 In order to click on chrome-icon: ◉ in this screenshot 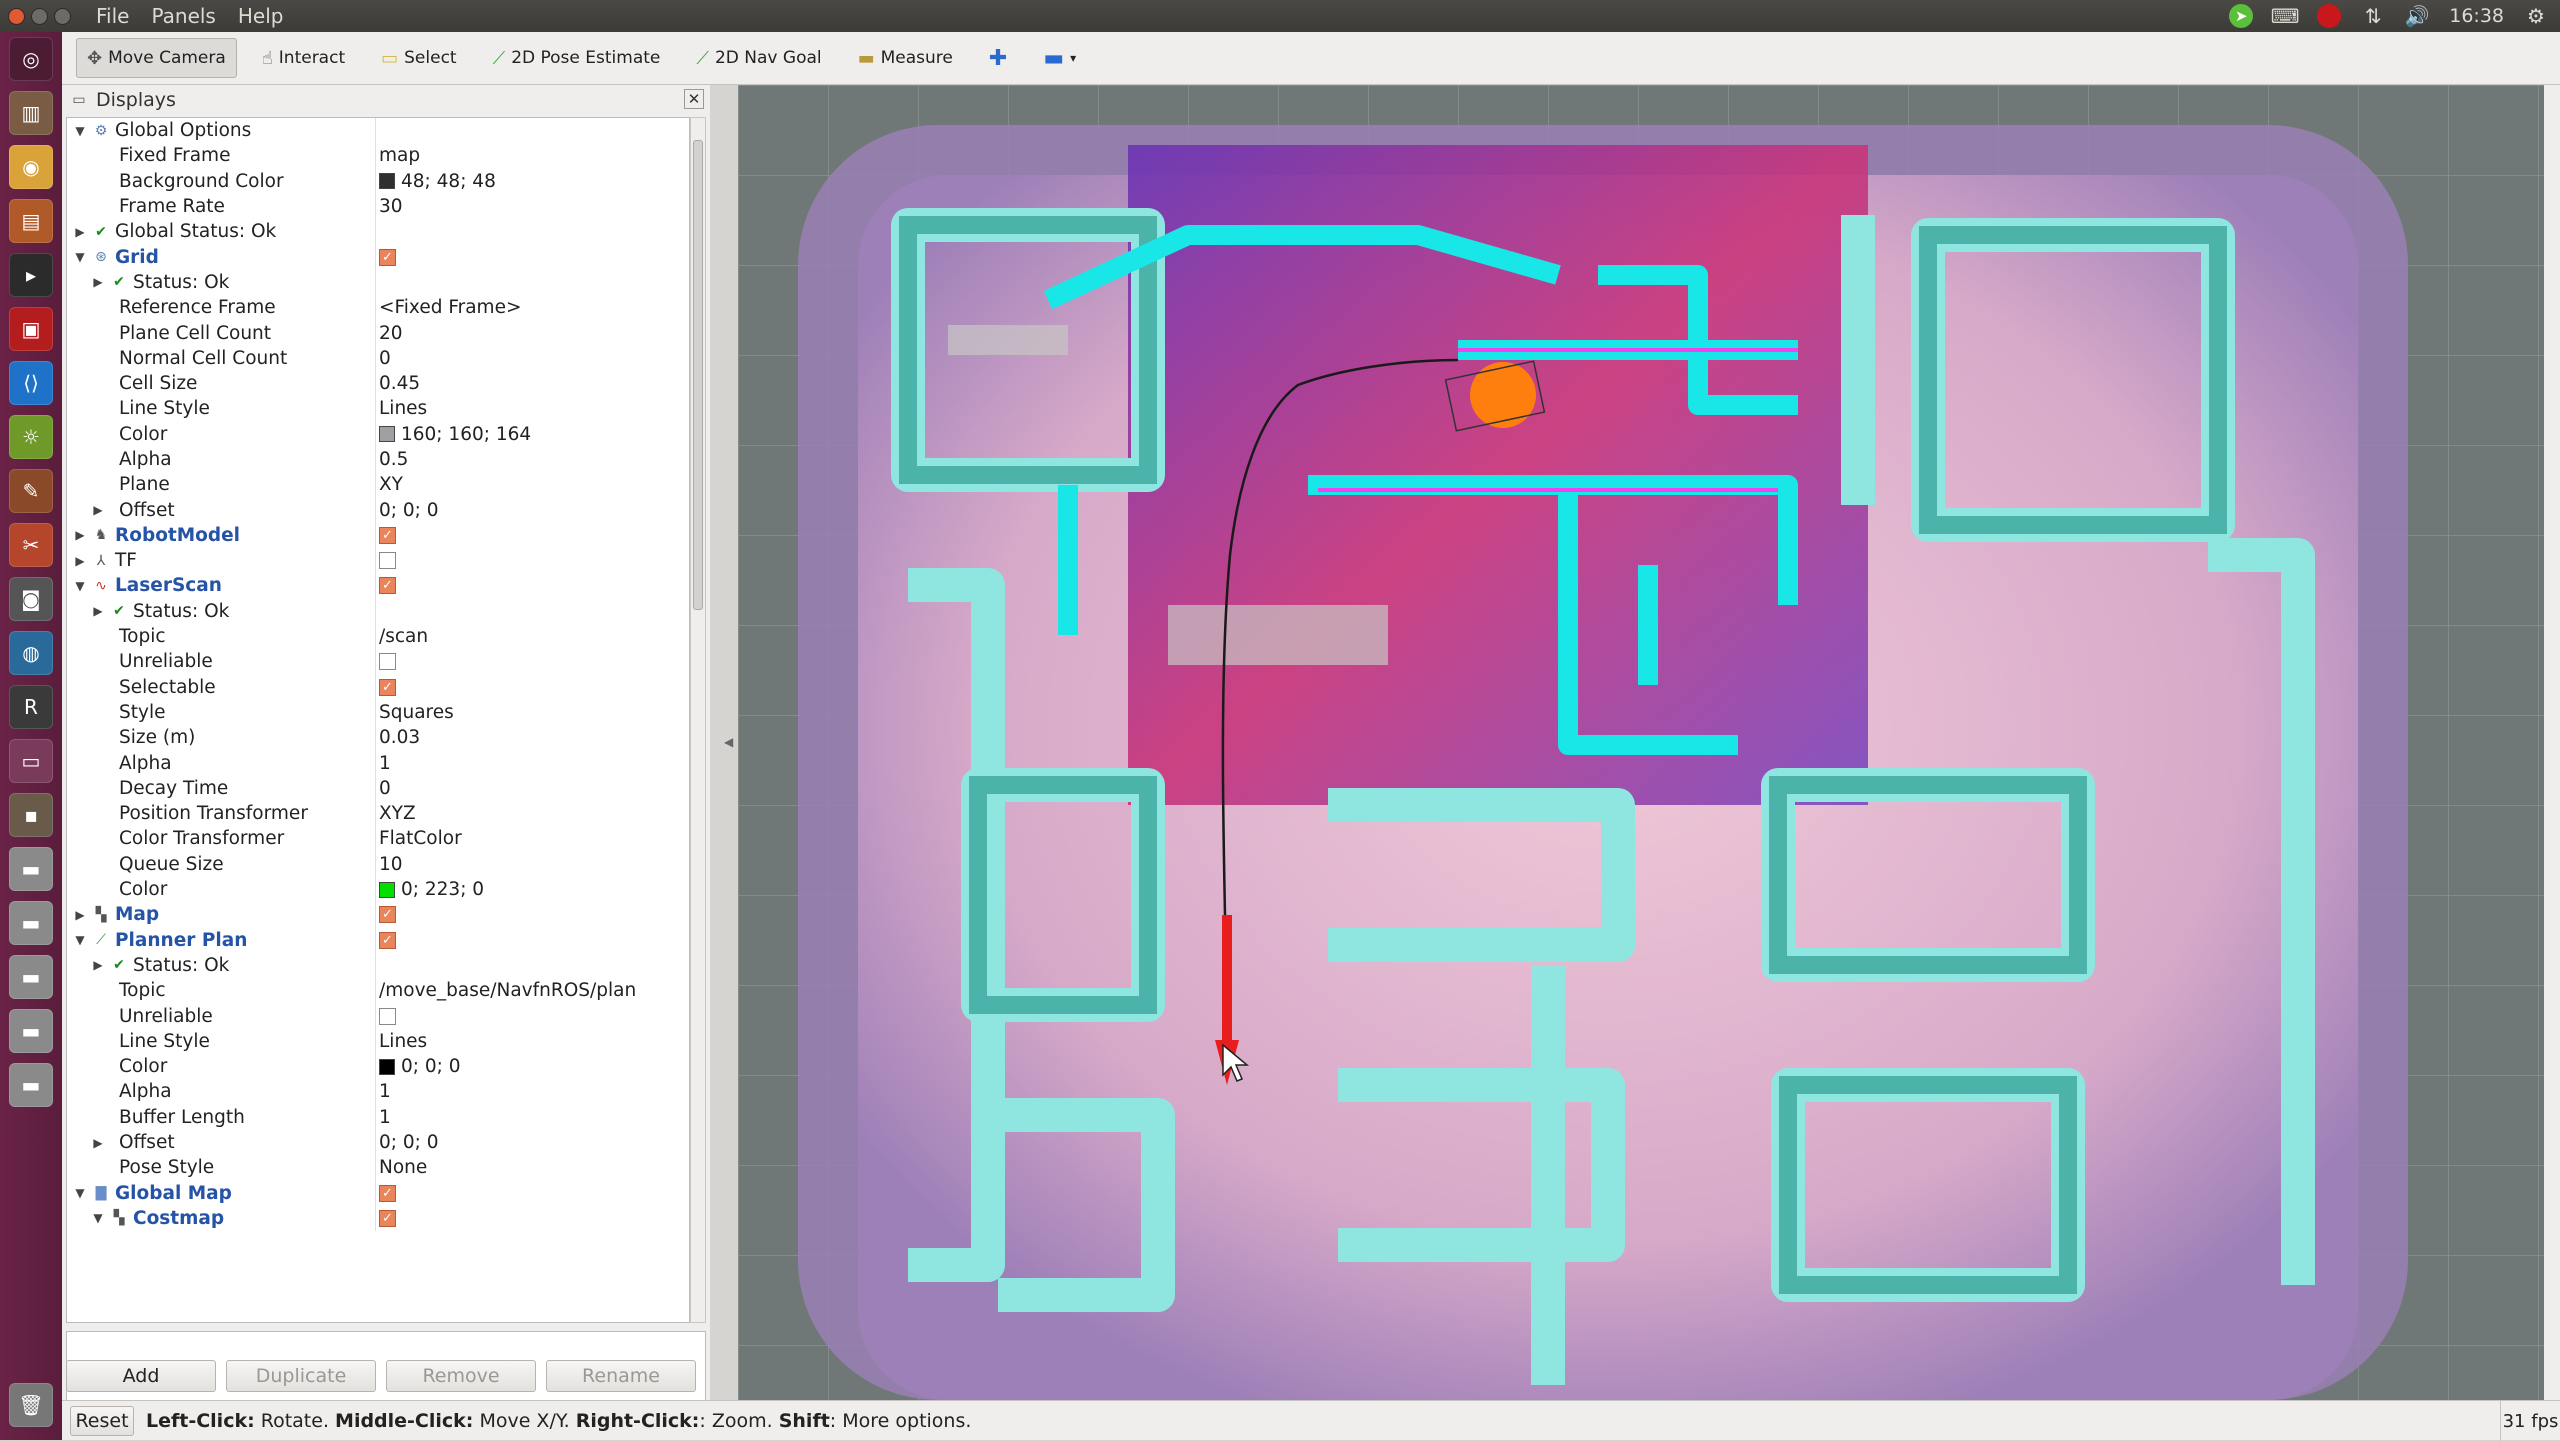, I will do `click(31, 167)`.